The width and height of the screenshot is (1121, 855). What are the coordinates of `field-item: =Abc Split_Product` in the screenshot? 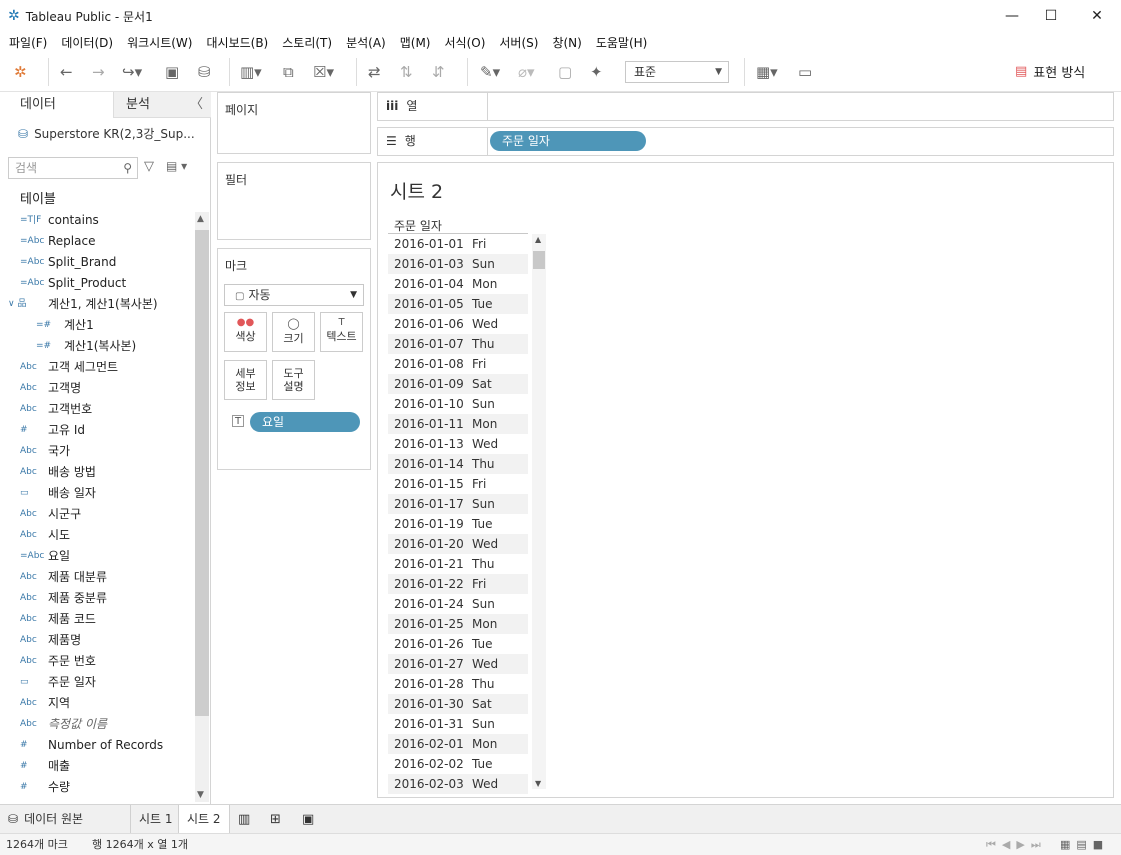 It's located at (97, 283).